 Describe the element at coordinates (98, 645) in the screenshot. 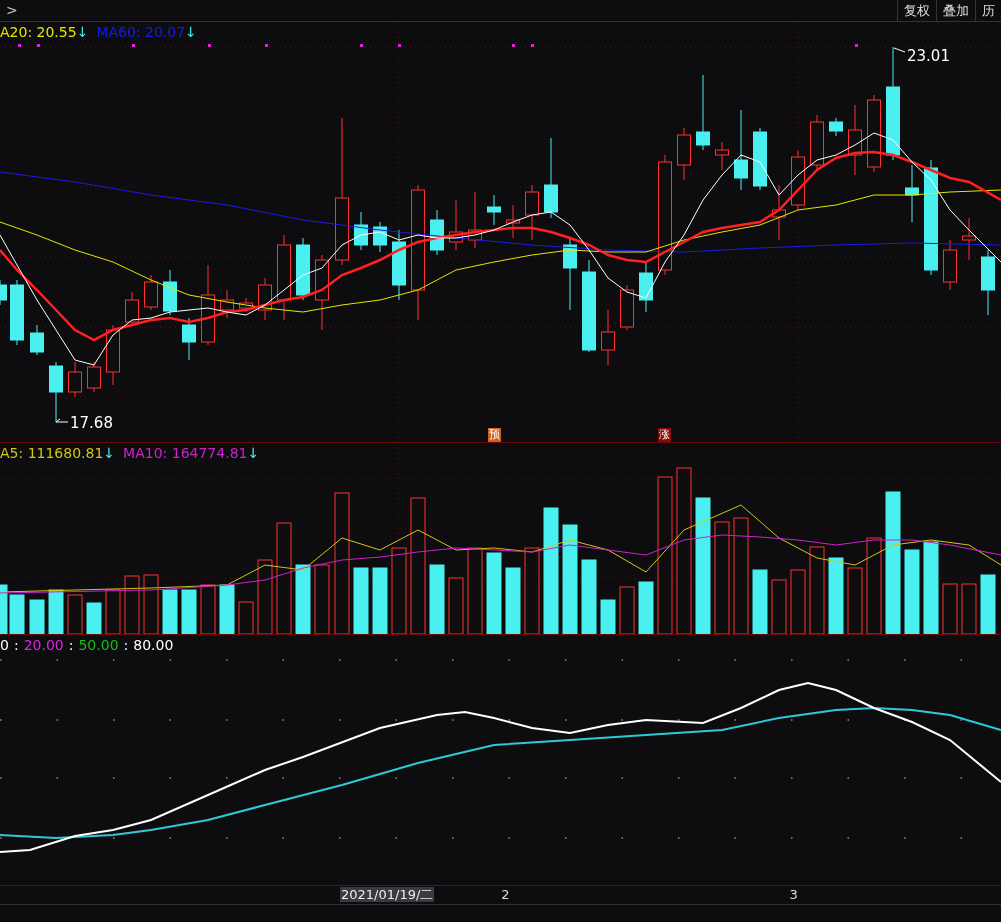

I see `indicator-value: 50.00` at that location.